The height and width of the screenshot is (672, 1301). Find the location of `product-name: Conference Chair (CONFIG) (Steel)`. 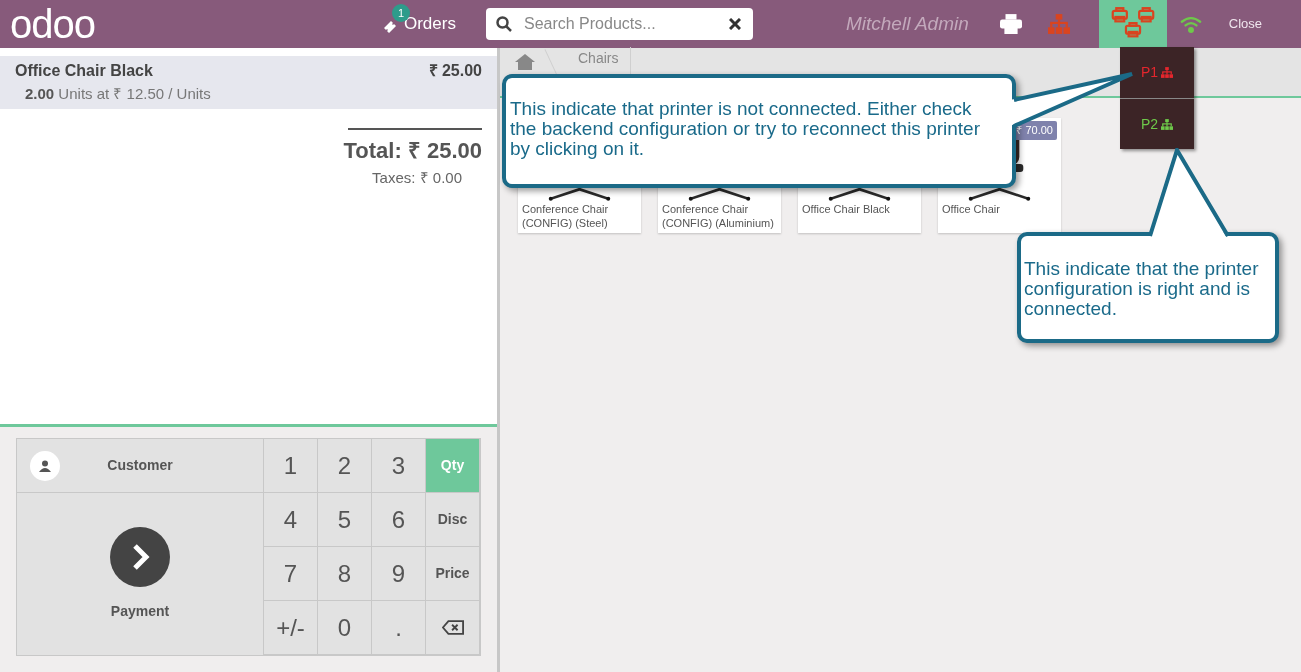

product-name: Conference Chair (CONFIG) (Steel) is located at coordinates (565, 216).